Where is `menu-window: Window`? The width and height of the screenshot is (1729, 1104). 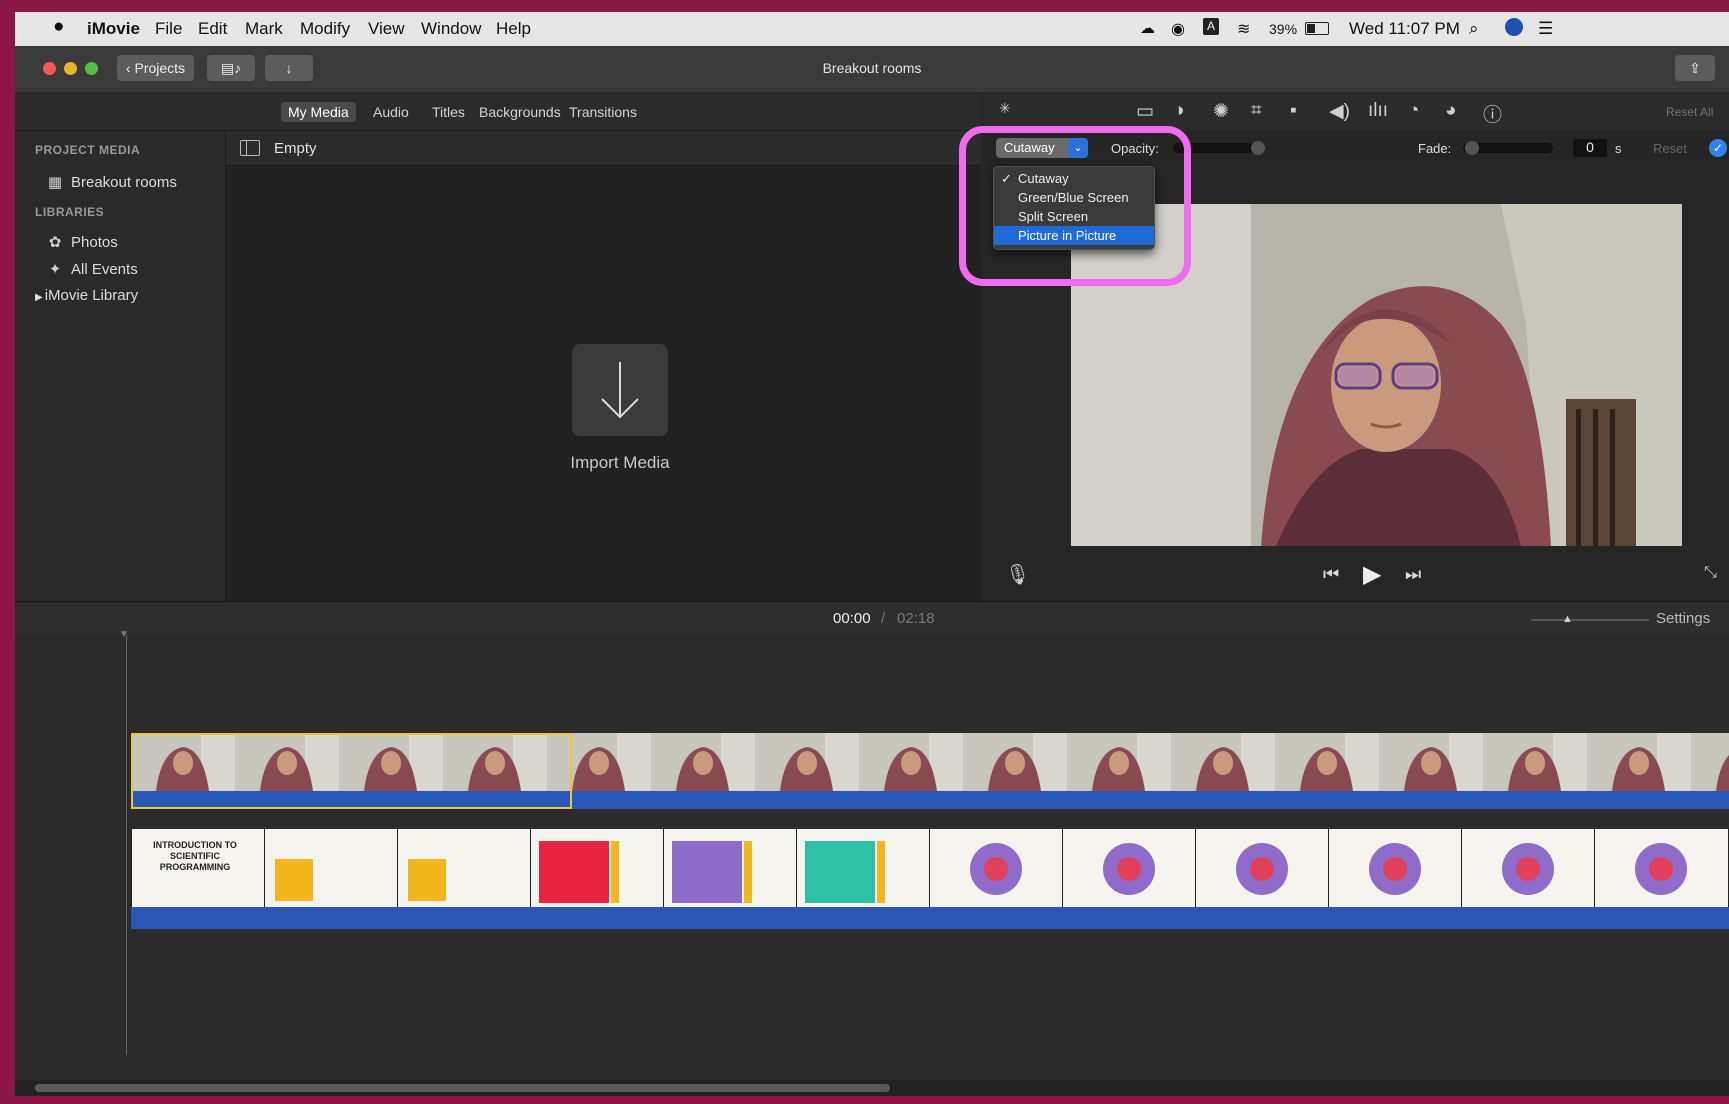
menu-window: Window is located at coordinates (451, 29).